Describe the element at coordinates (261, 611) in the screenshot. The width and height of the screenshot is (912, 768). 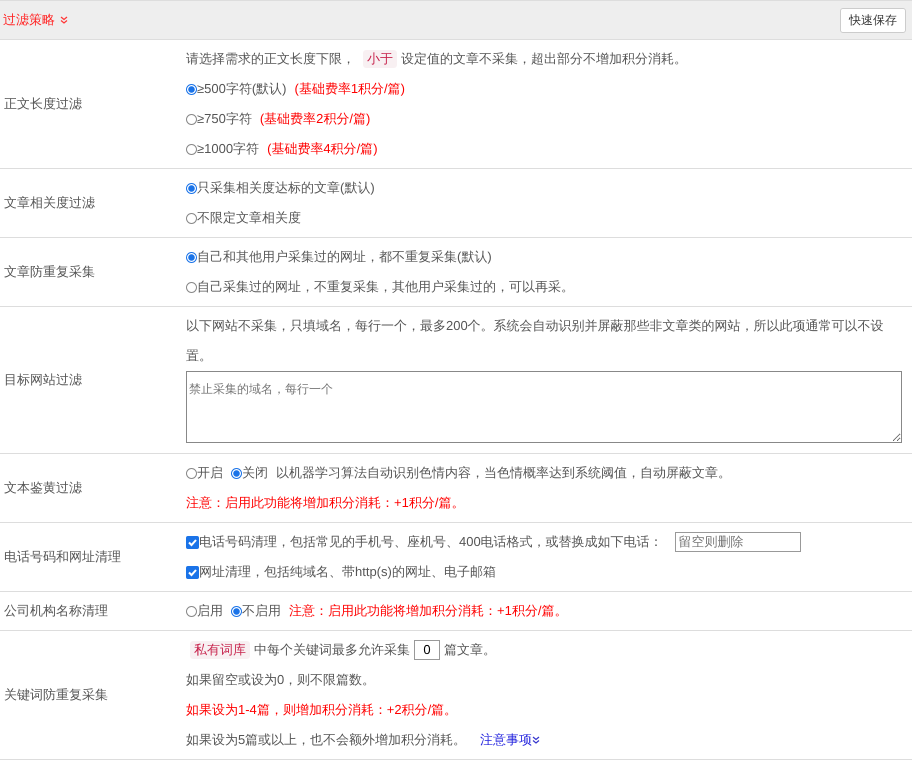
I see `radio-label: 不启用` at that location.